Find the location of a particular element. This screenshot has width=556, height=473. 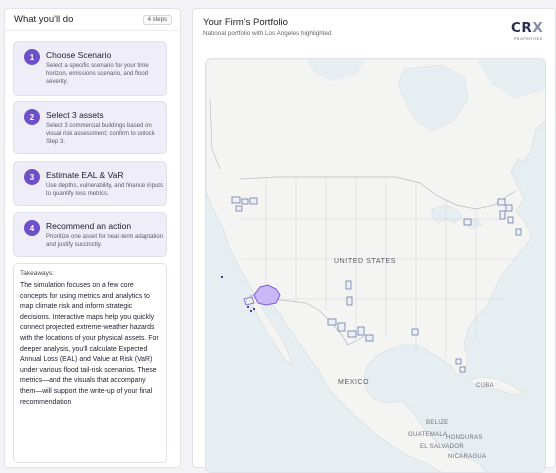

logo-subtext: PROPERTIES is located at coordinates (528, 39).